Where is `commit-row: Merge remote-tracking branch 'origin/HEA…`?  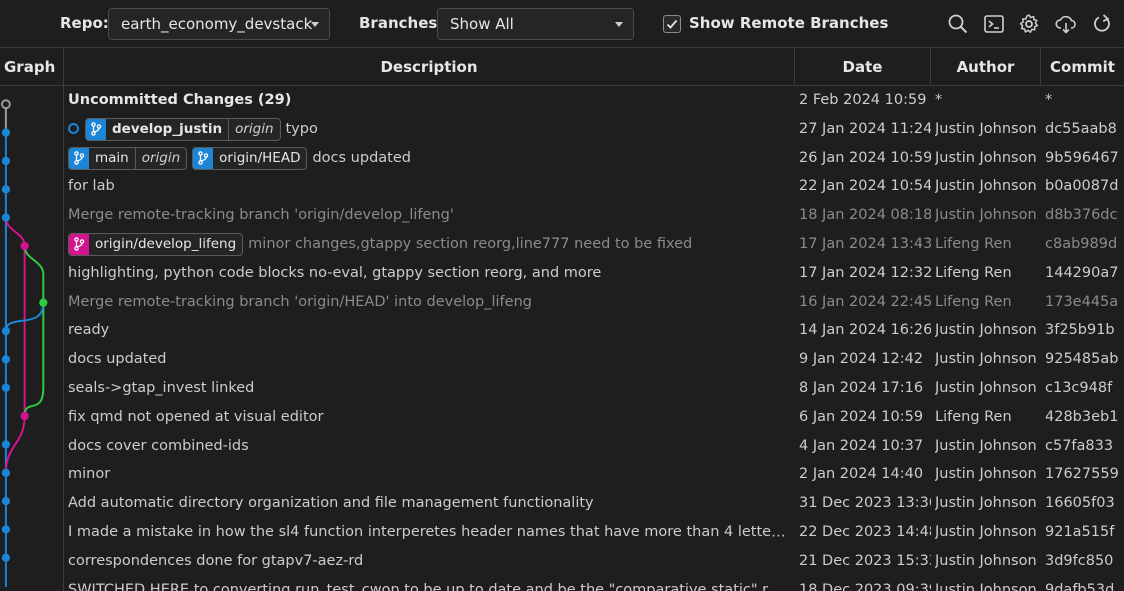 commit-row: Merge remote-tracking branch 'origin/HEA… is located at coordinates (562, 302).